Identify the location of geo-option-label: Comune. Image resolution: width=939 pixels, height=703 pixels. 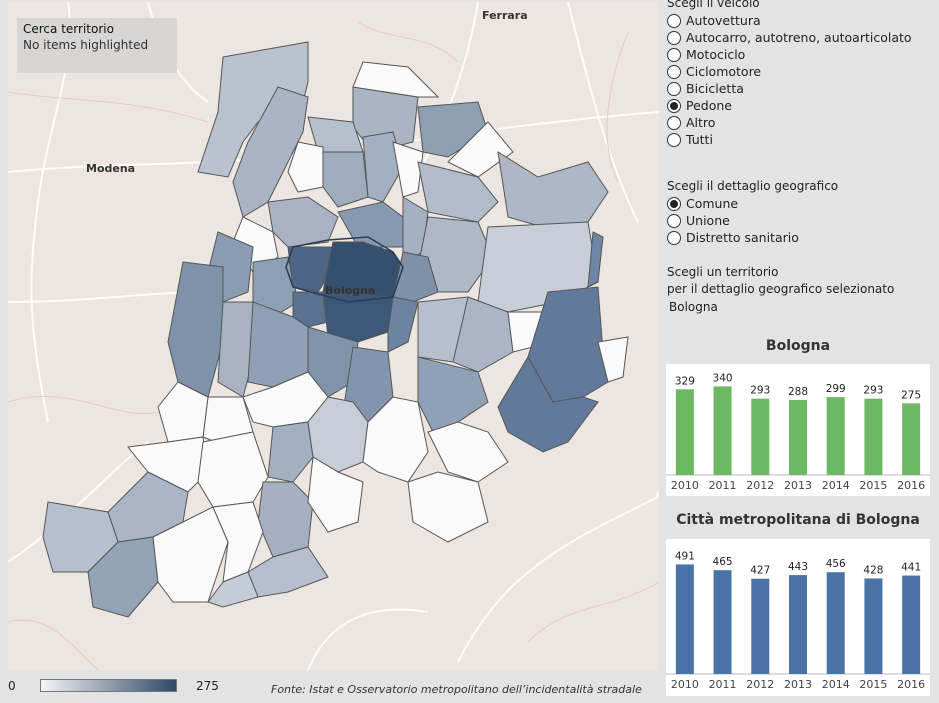
(712, 203).